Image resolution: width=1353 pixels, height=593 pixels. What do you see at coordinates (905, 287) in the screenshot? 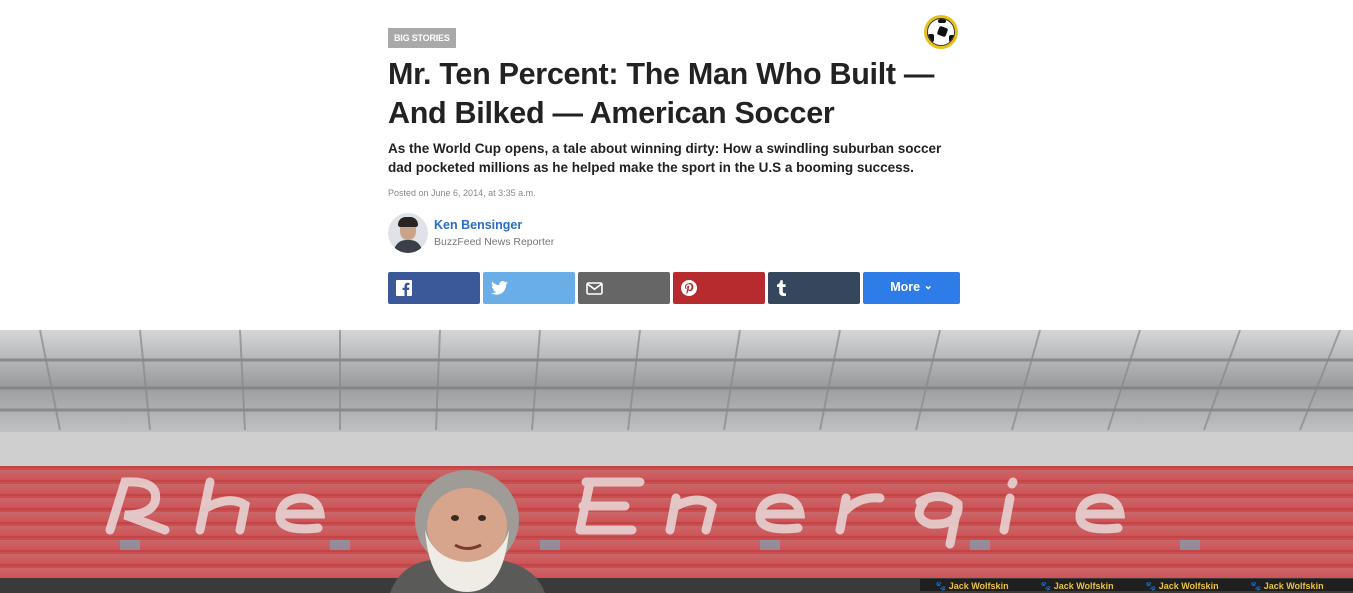
I see `more-label: More` at bounding box center [905, 287].